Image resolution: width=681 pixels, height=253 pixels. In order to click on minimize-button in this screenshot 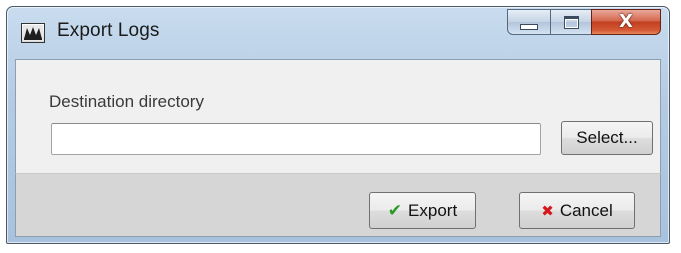, I will do `click(529, 22)`.